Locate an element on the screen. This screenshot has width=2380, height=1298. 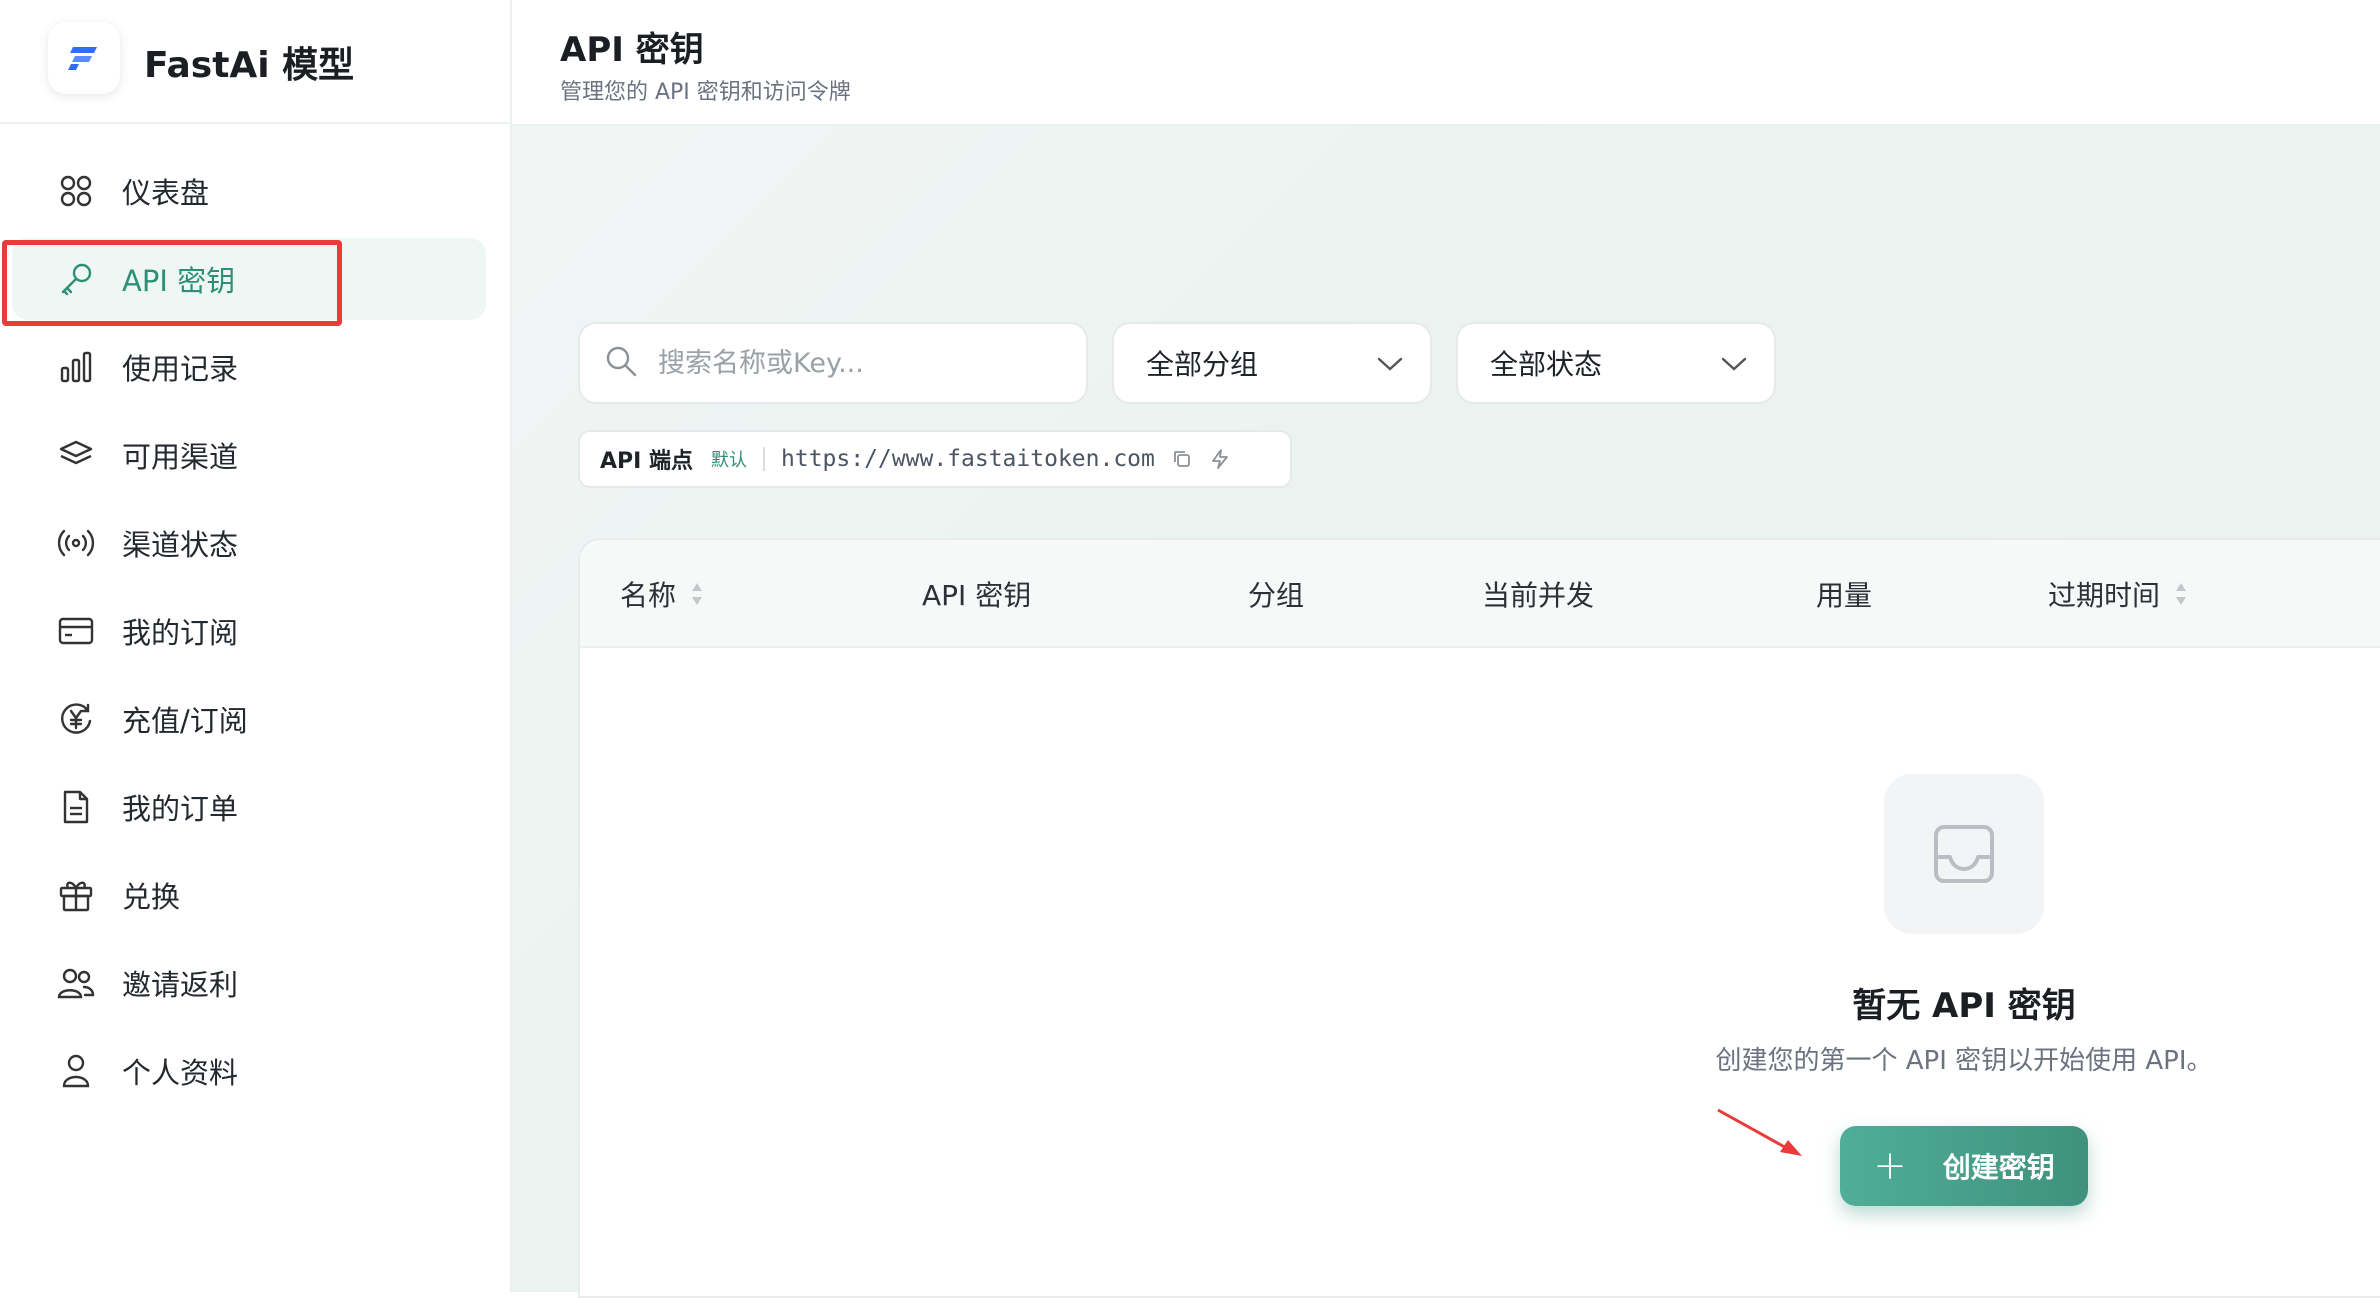
create-key-button-label: 创建密钥 is located at coordinates (1998, 1167).